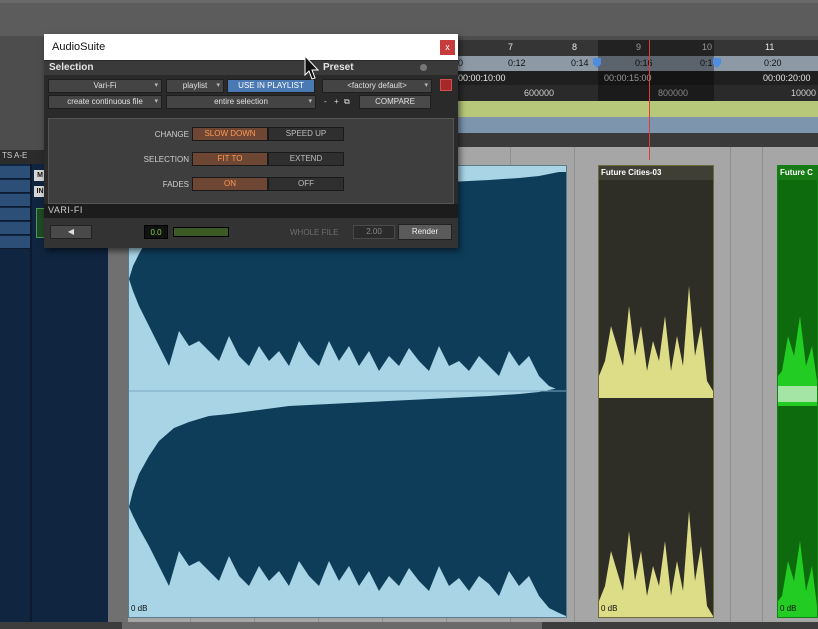 Image resolution: width=818 pixels, height=629 pixels. Describe the element at coordinates (482, 78) in the screenshot. I see `timecode-label: 00:00:10:00` at that location.